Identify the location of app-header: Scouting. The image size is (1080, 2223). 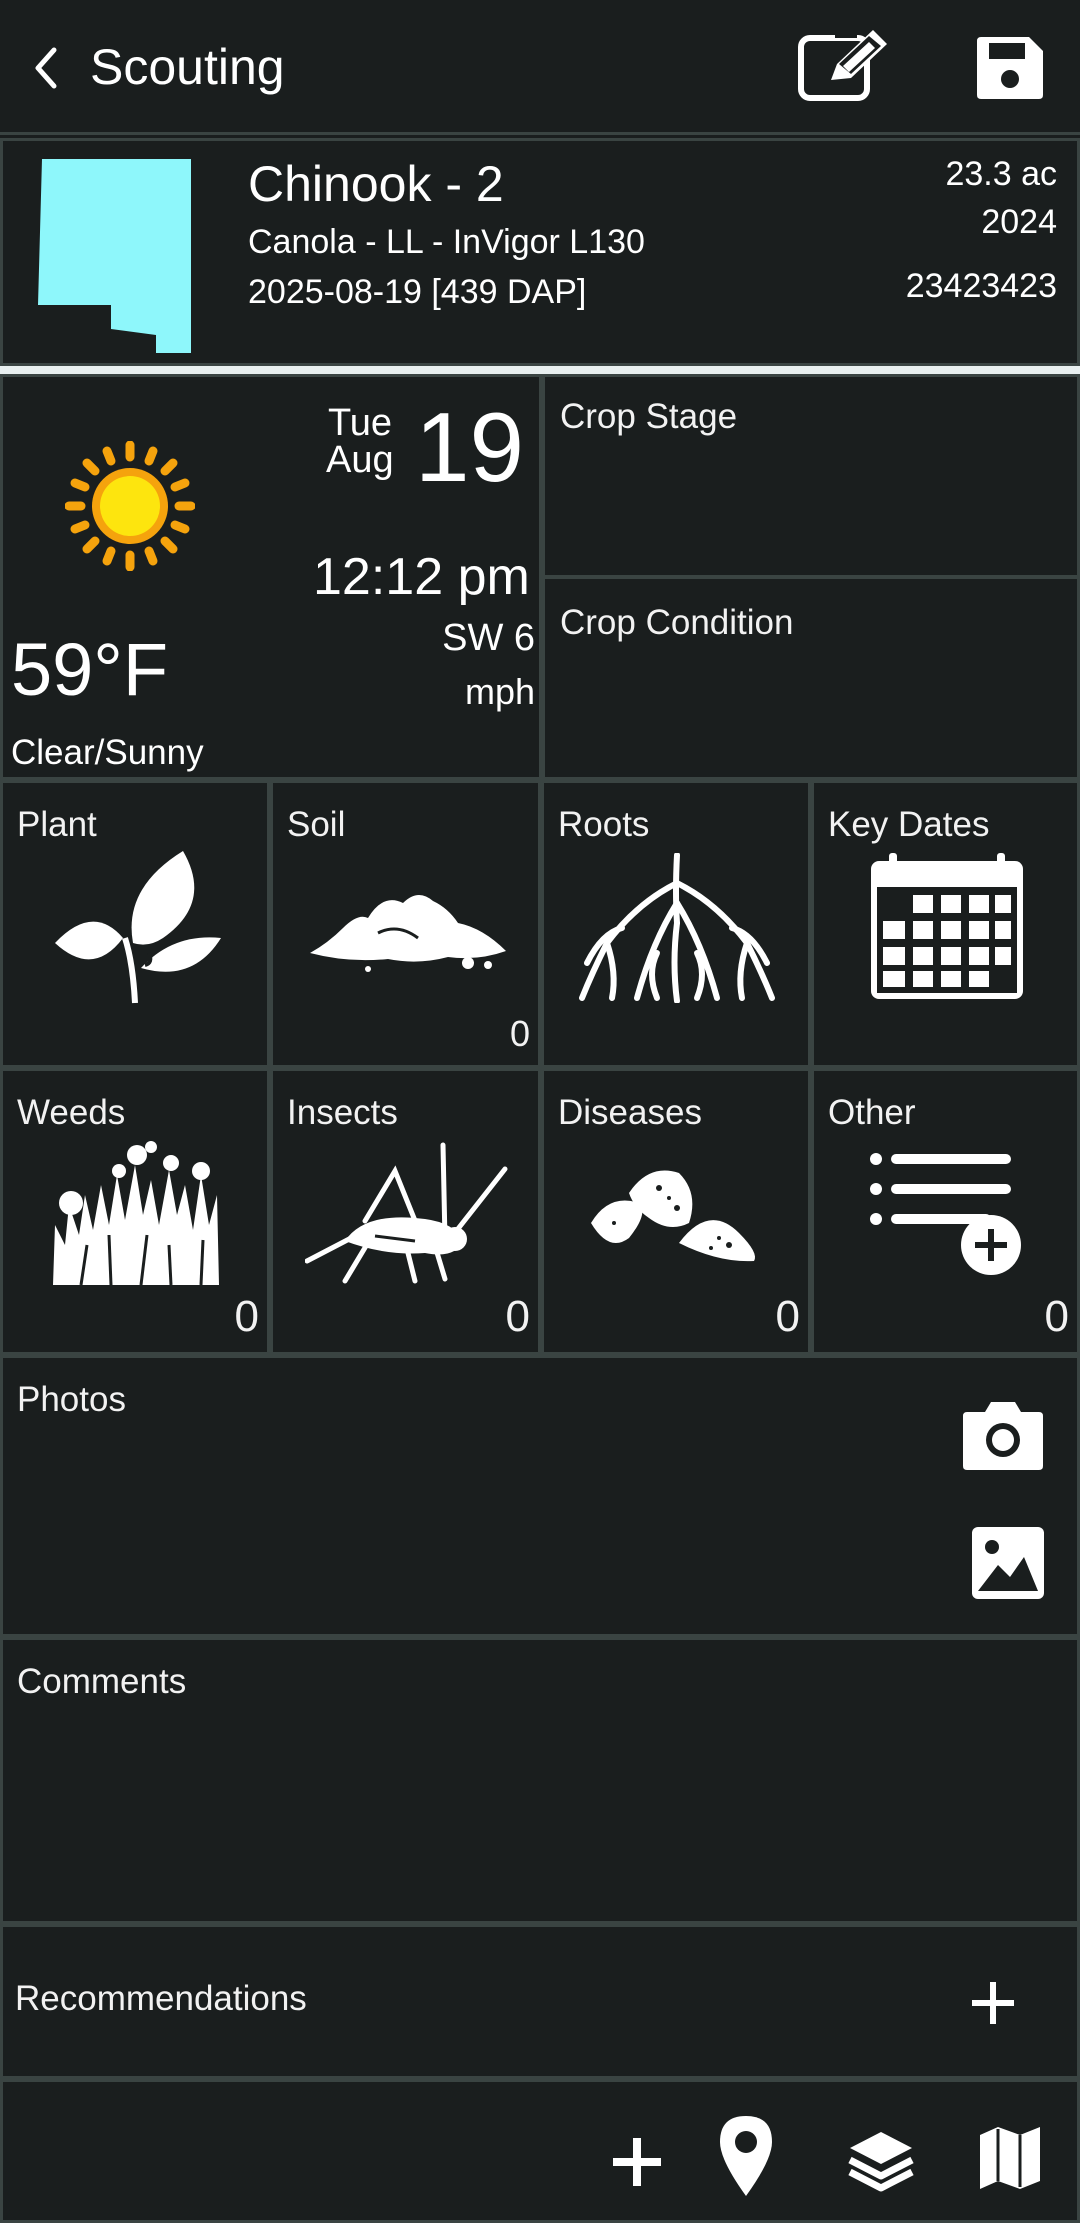
(540, 67).